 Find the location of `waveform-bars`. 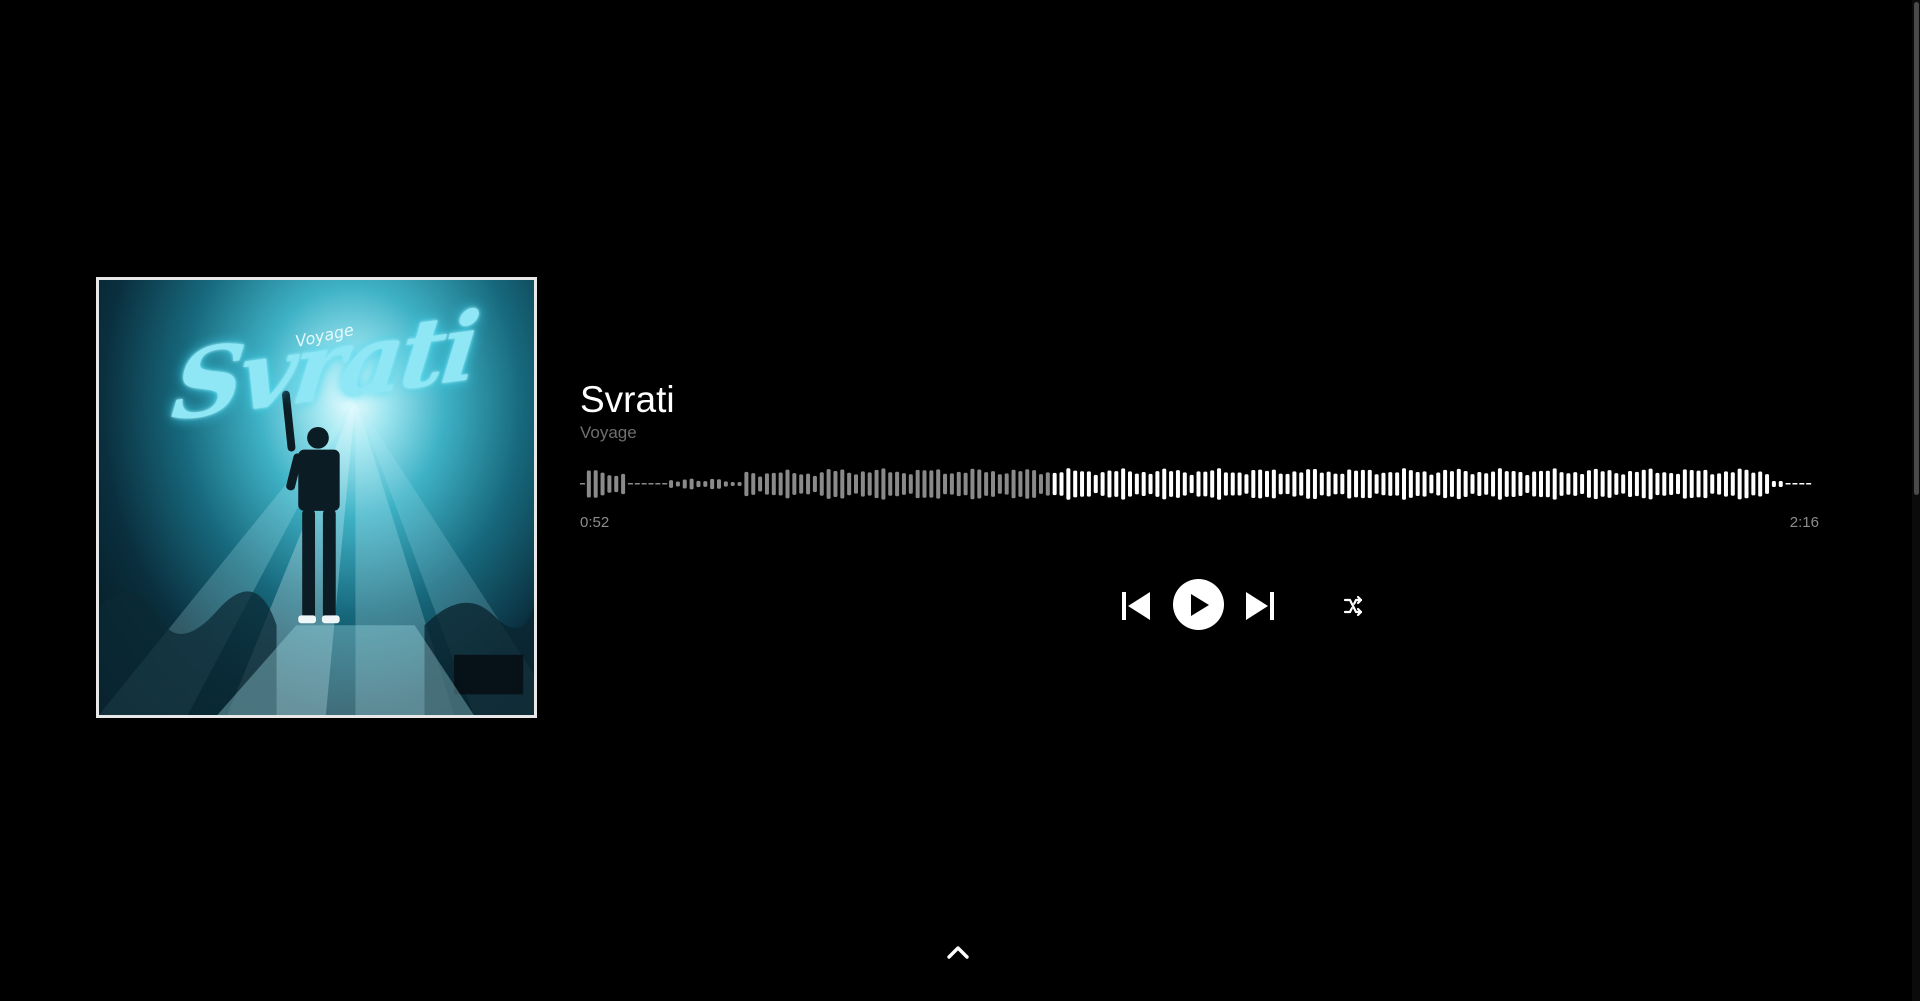

waveform-bars is located at coordinates (1196, 484).